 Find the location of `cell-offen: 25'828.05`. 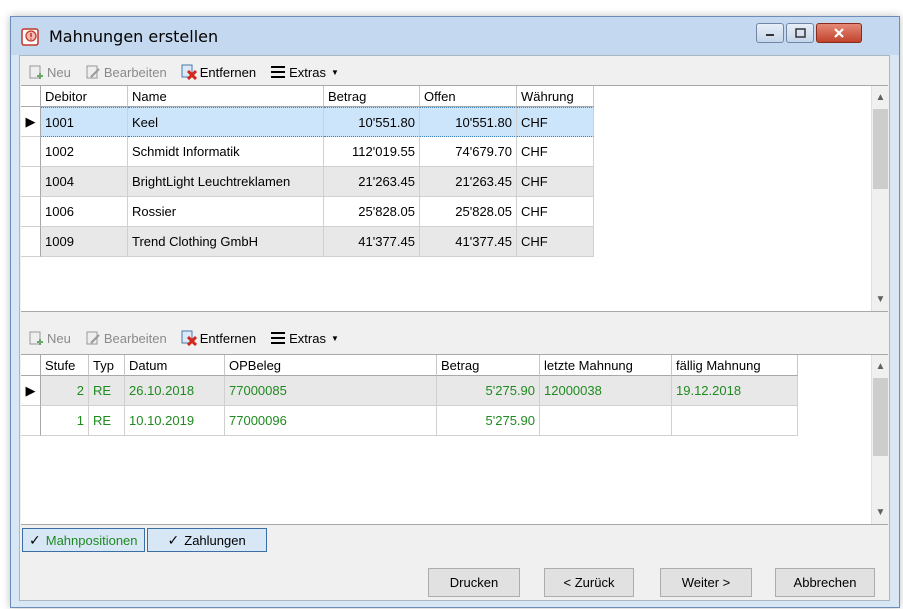

cell-offen: 25'828.05 is located at coordinates (468, 212).